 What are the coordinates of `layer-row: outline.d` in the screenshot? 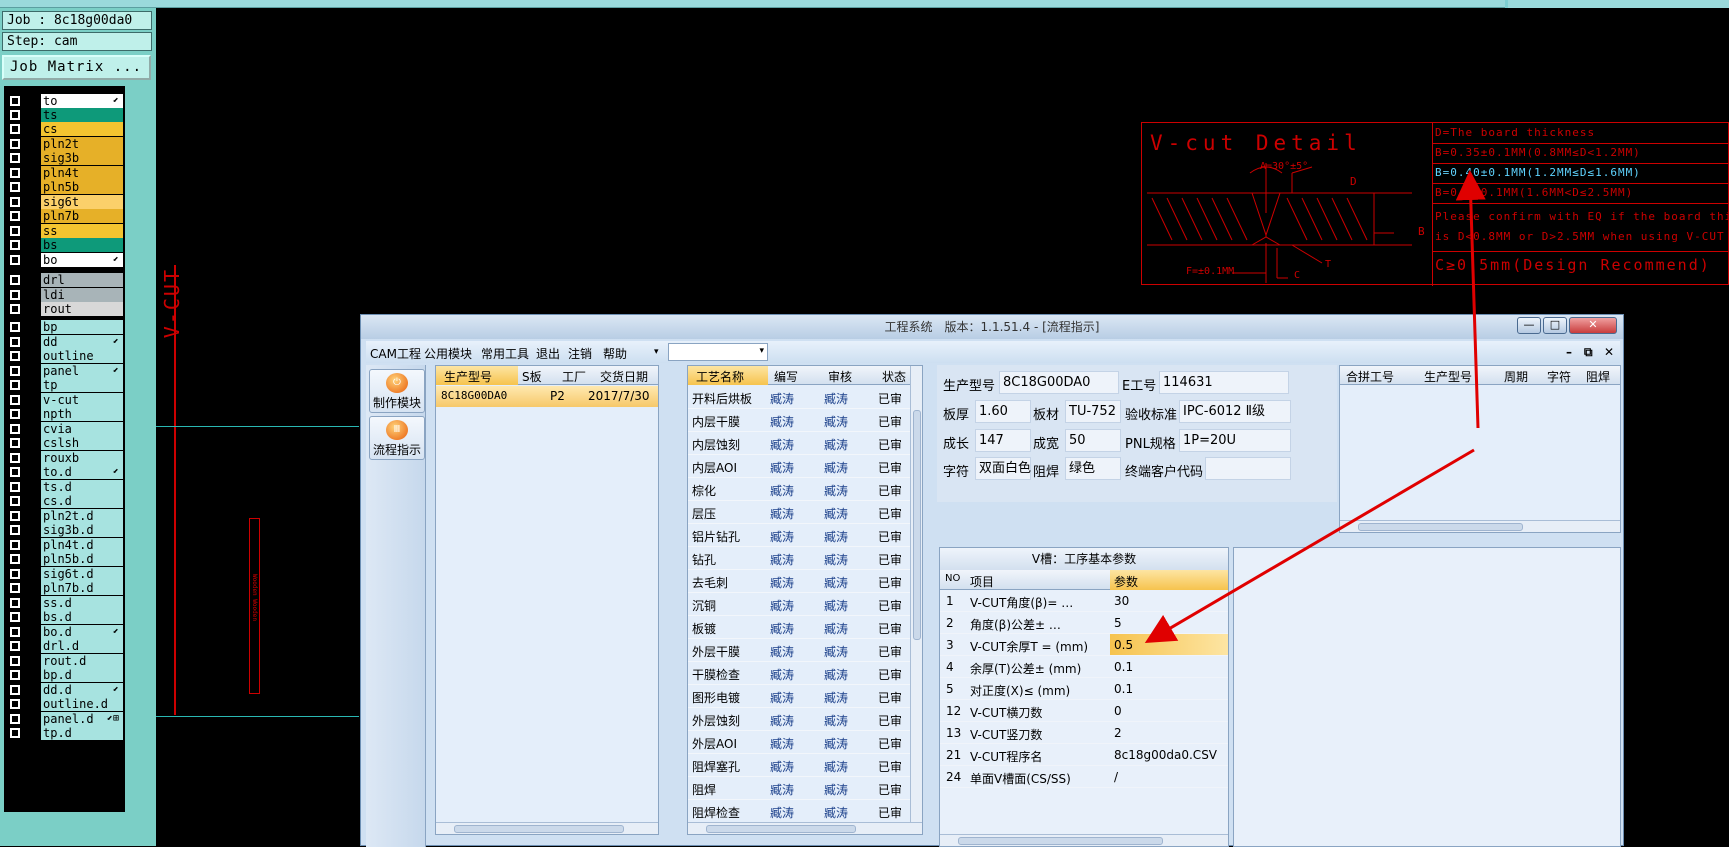 It's located at (64, 704).